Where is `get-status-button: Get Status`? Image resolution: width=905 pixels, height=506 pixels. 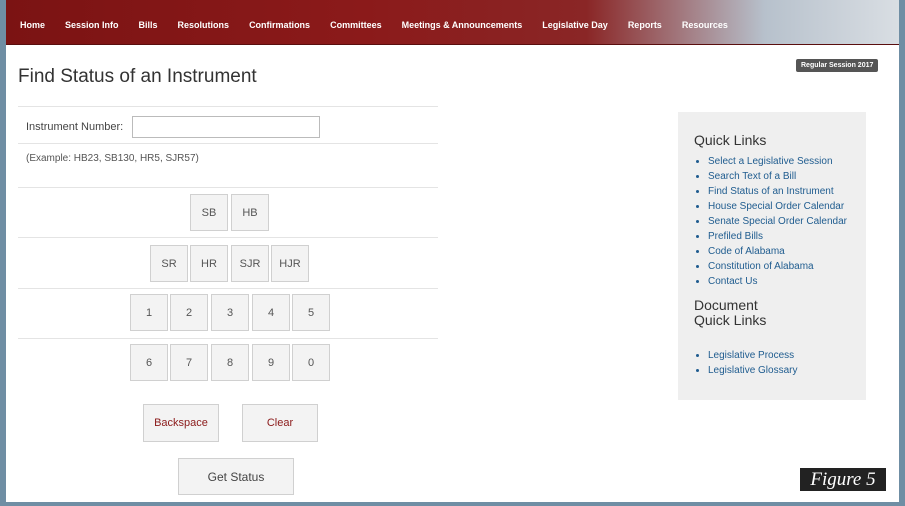
get-status-button: Get Status is located at coordinates (236, 476).